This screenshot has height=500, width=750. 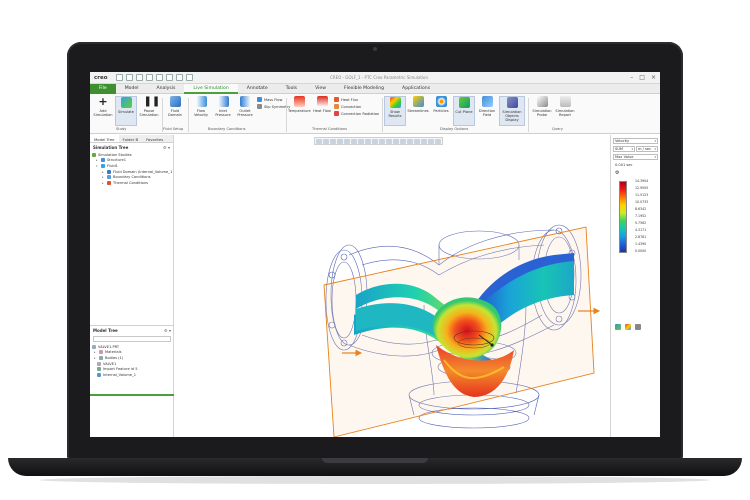 What do you see at coordinates (395, 102) in the screenshot?
I see `show-results-icon` at bounding box center [395, 102].